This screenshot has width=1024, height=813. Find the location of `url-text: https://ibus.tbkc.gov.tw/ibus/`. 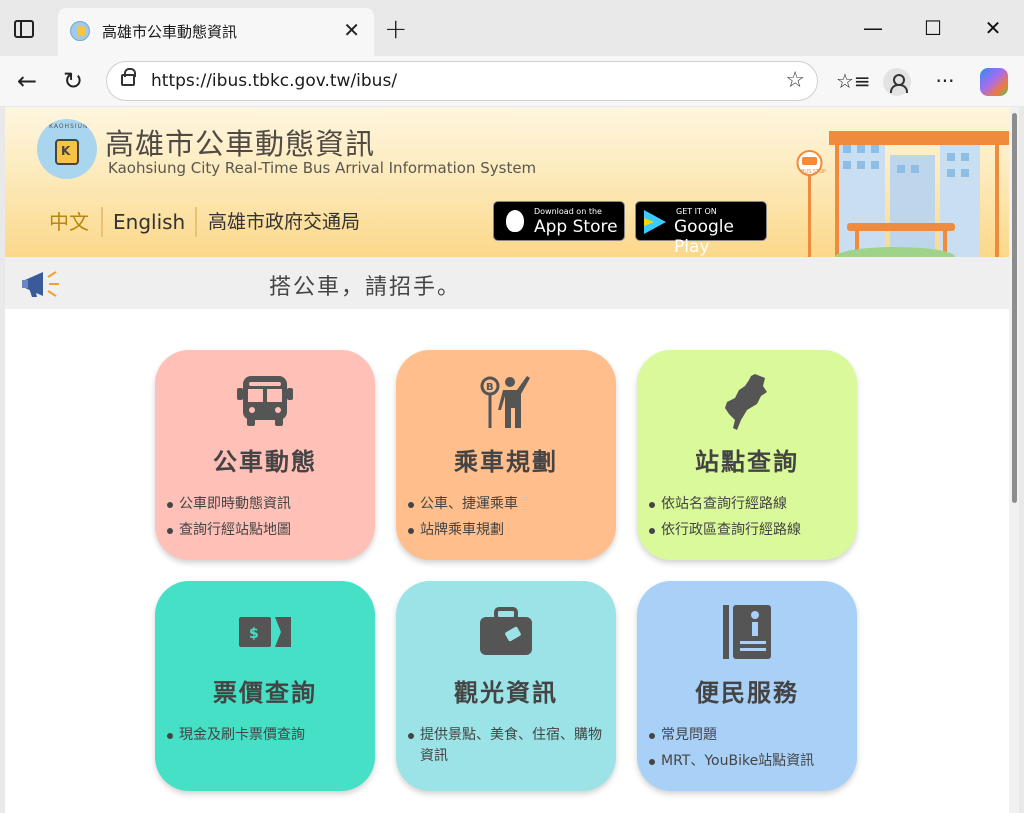

url-text: https://ibus.tbkc.gov.tw/ibus/ is located at coordinates (274, 81).